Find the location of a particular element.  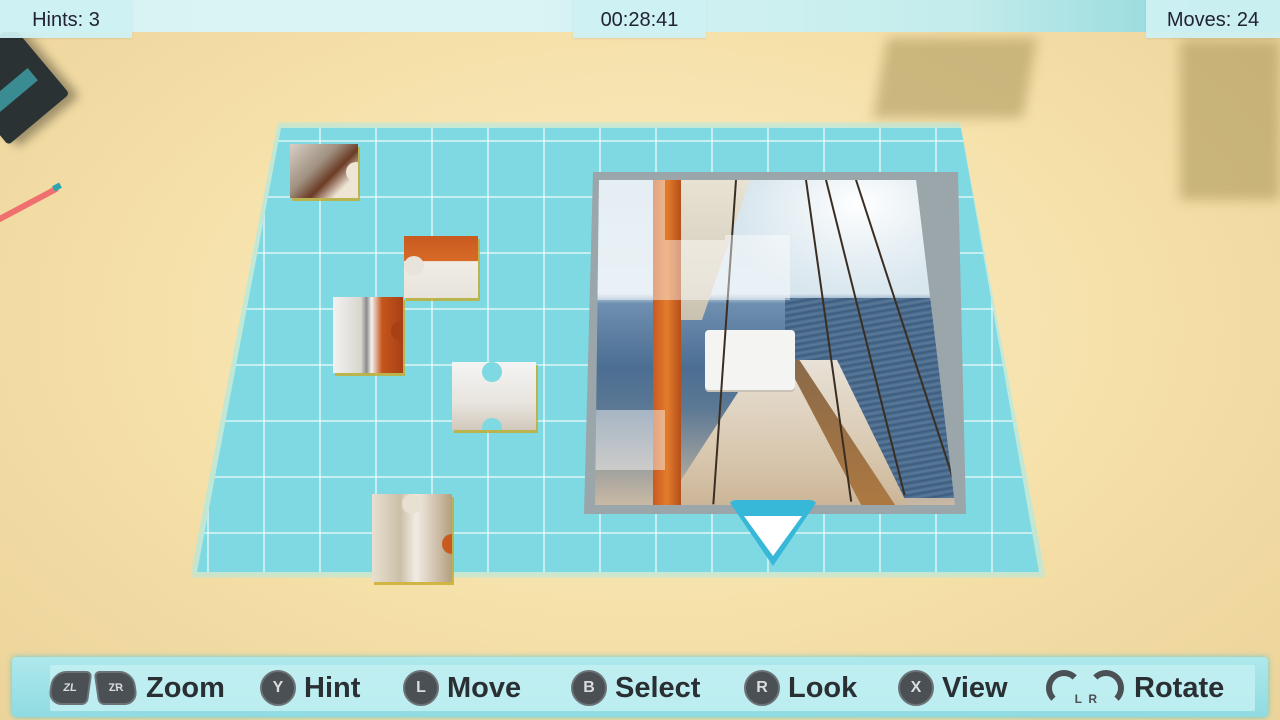

control-label: Zoom is located at coordinates (185, 687).